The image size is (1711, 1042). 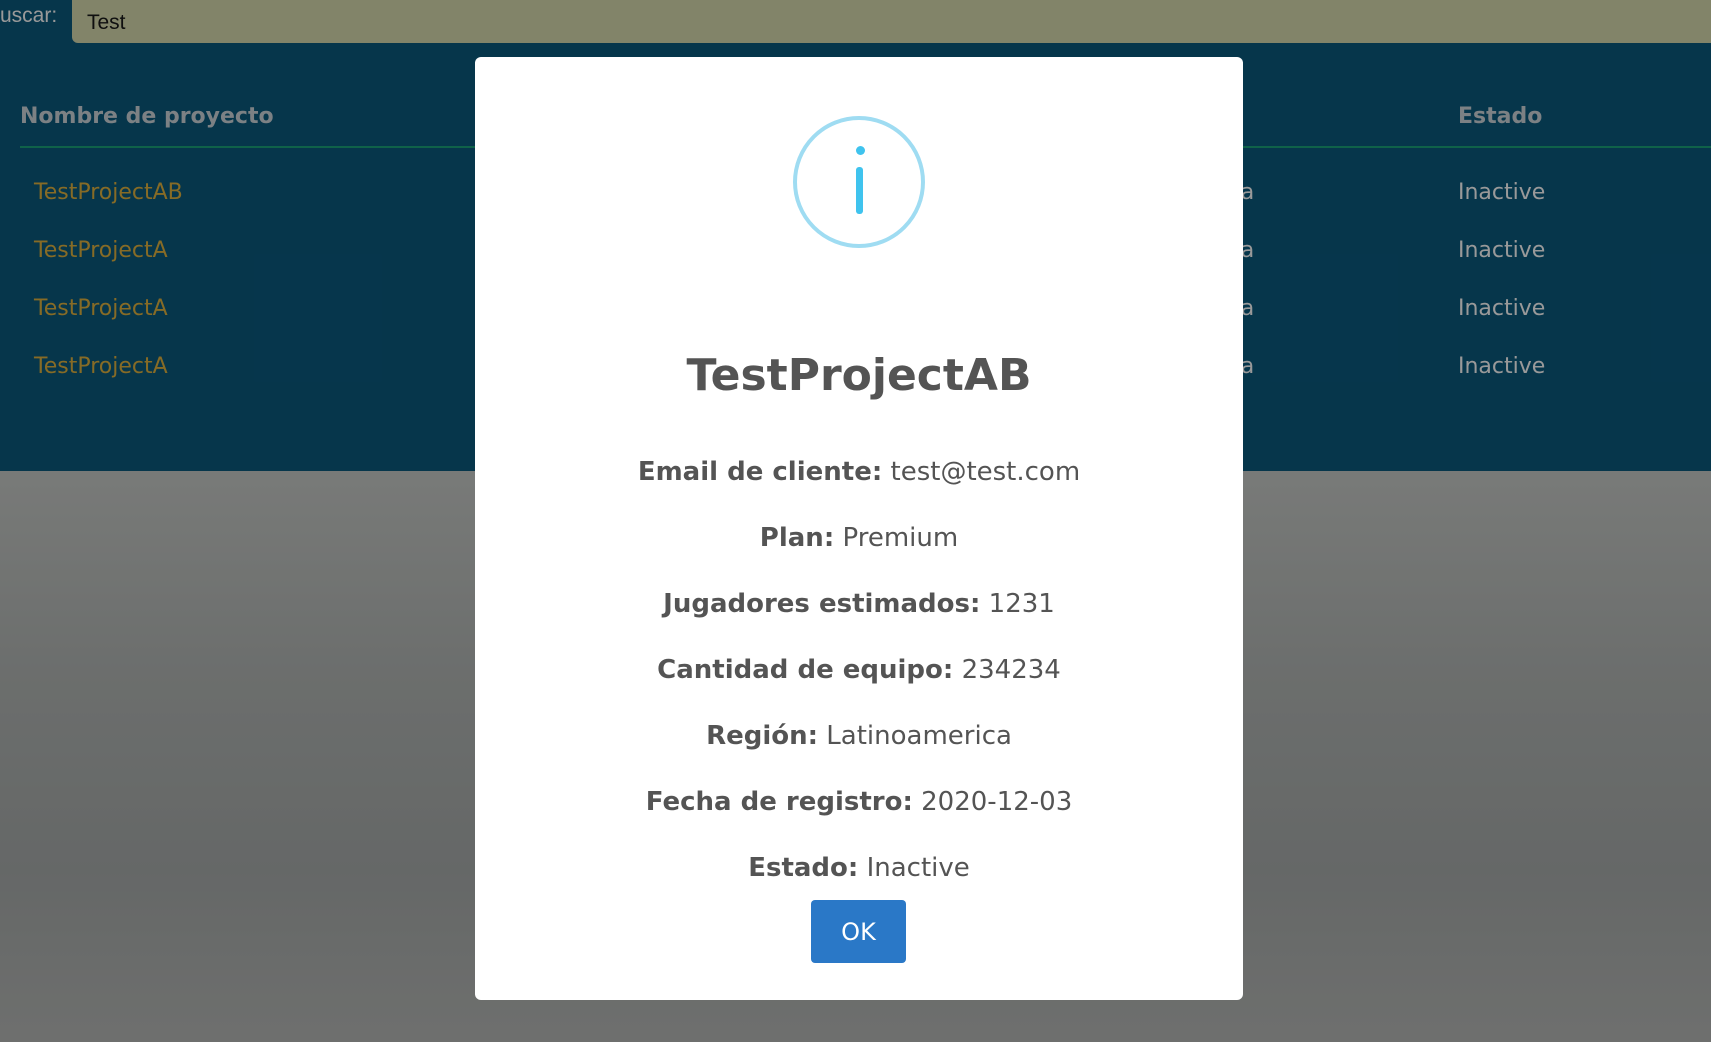 What do you see at coordinates (803, 868) in the screenshot?
I see `field-label: Estado:` at bounding box center [803, 868].